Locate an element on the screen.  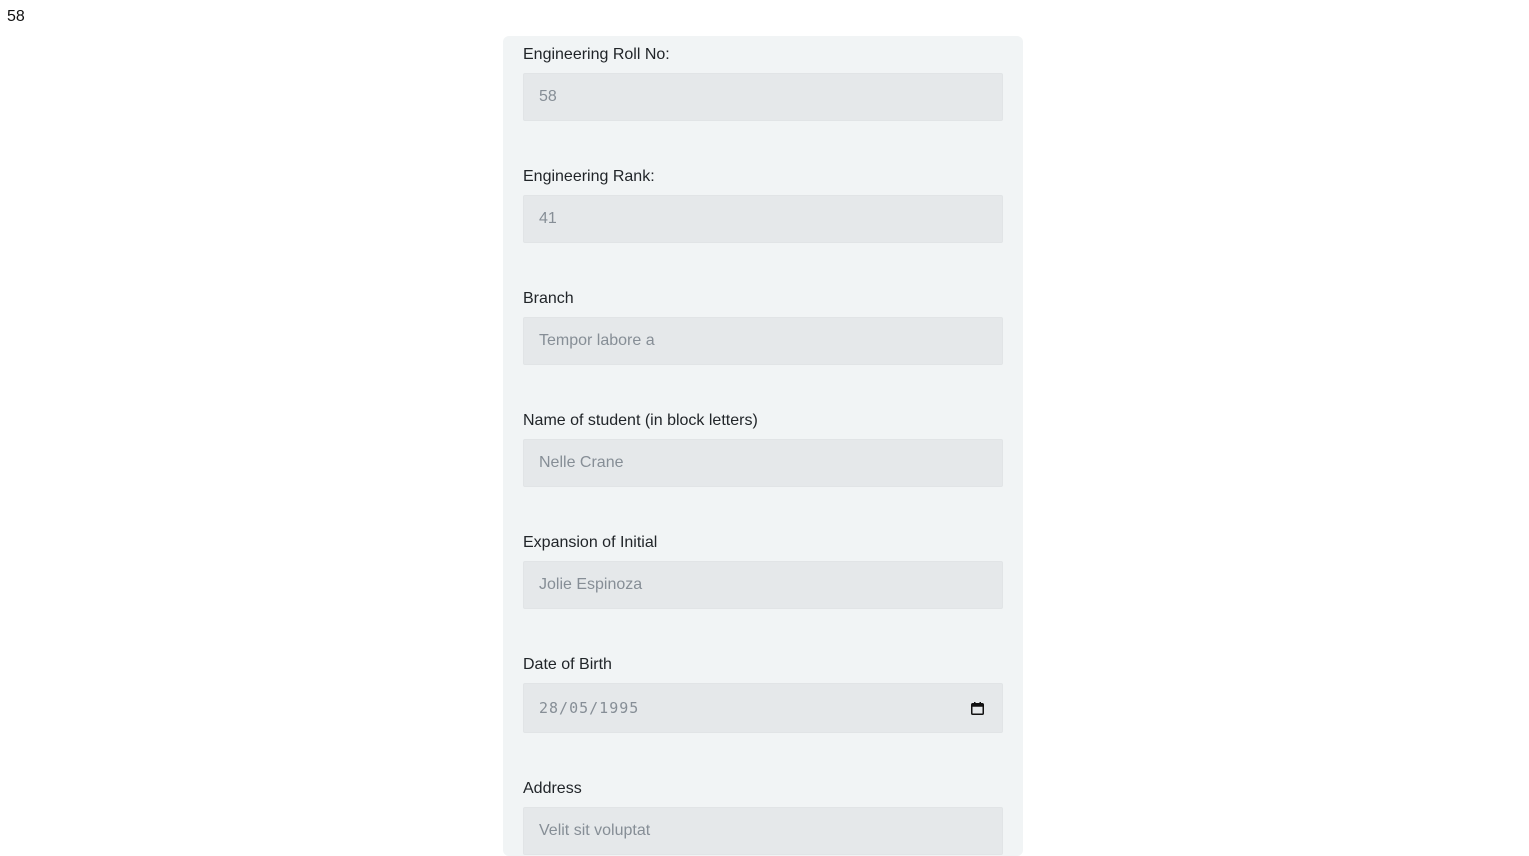
date-of-birth-value: 28/05/1995 is located at coordinates (589, 708).